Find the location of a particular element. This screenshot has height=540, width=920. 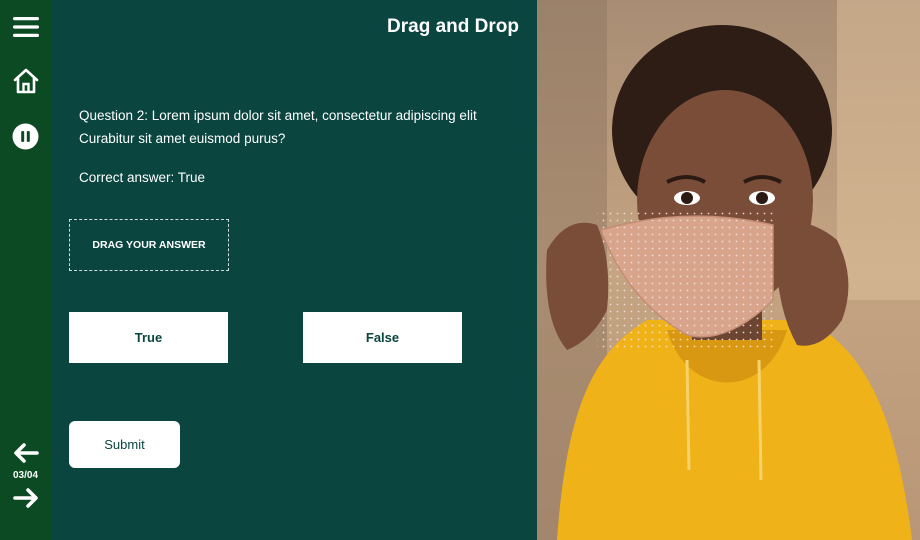

pause-button is located at coordinates (25, 136).